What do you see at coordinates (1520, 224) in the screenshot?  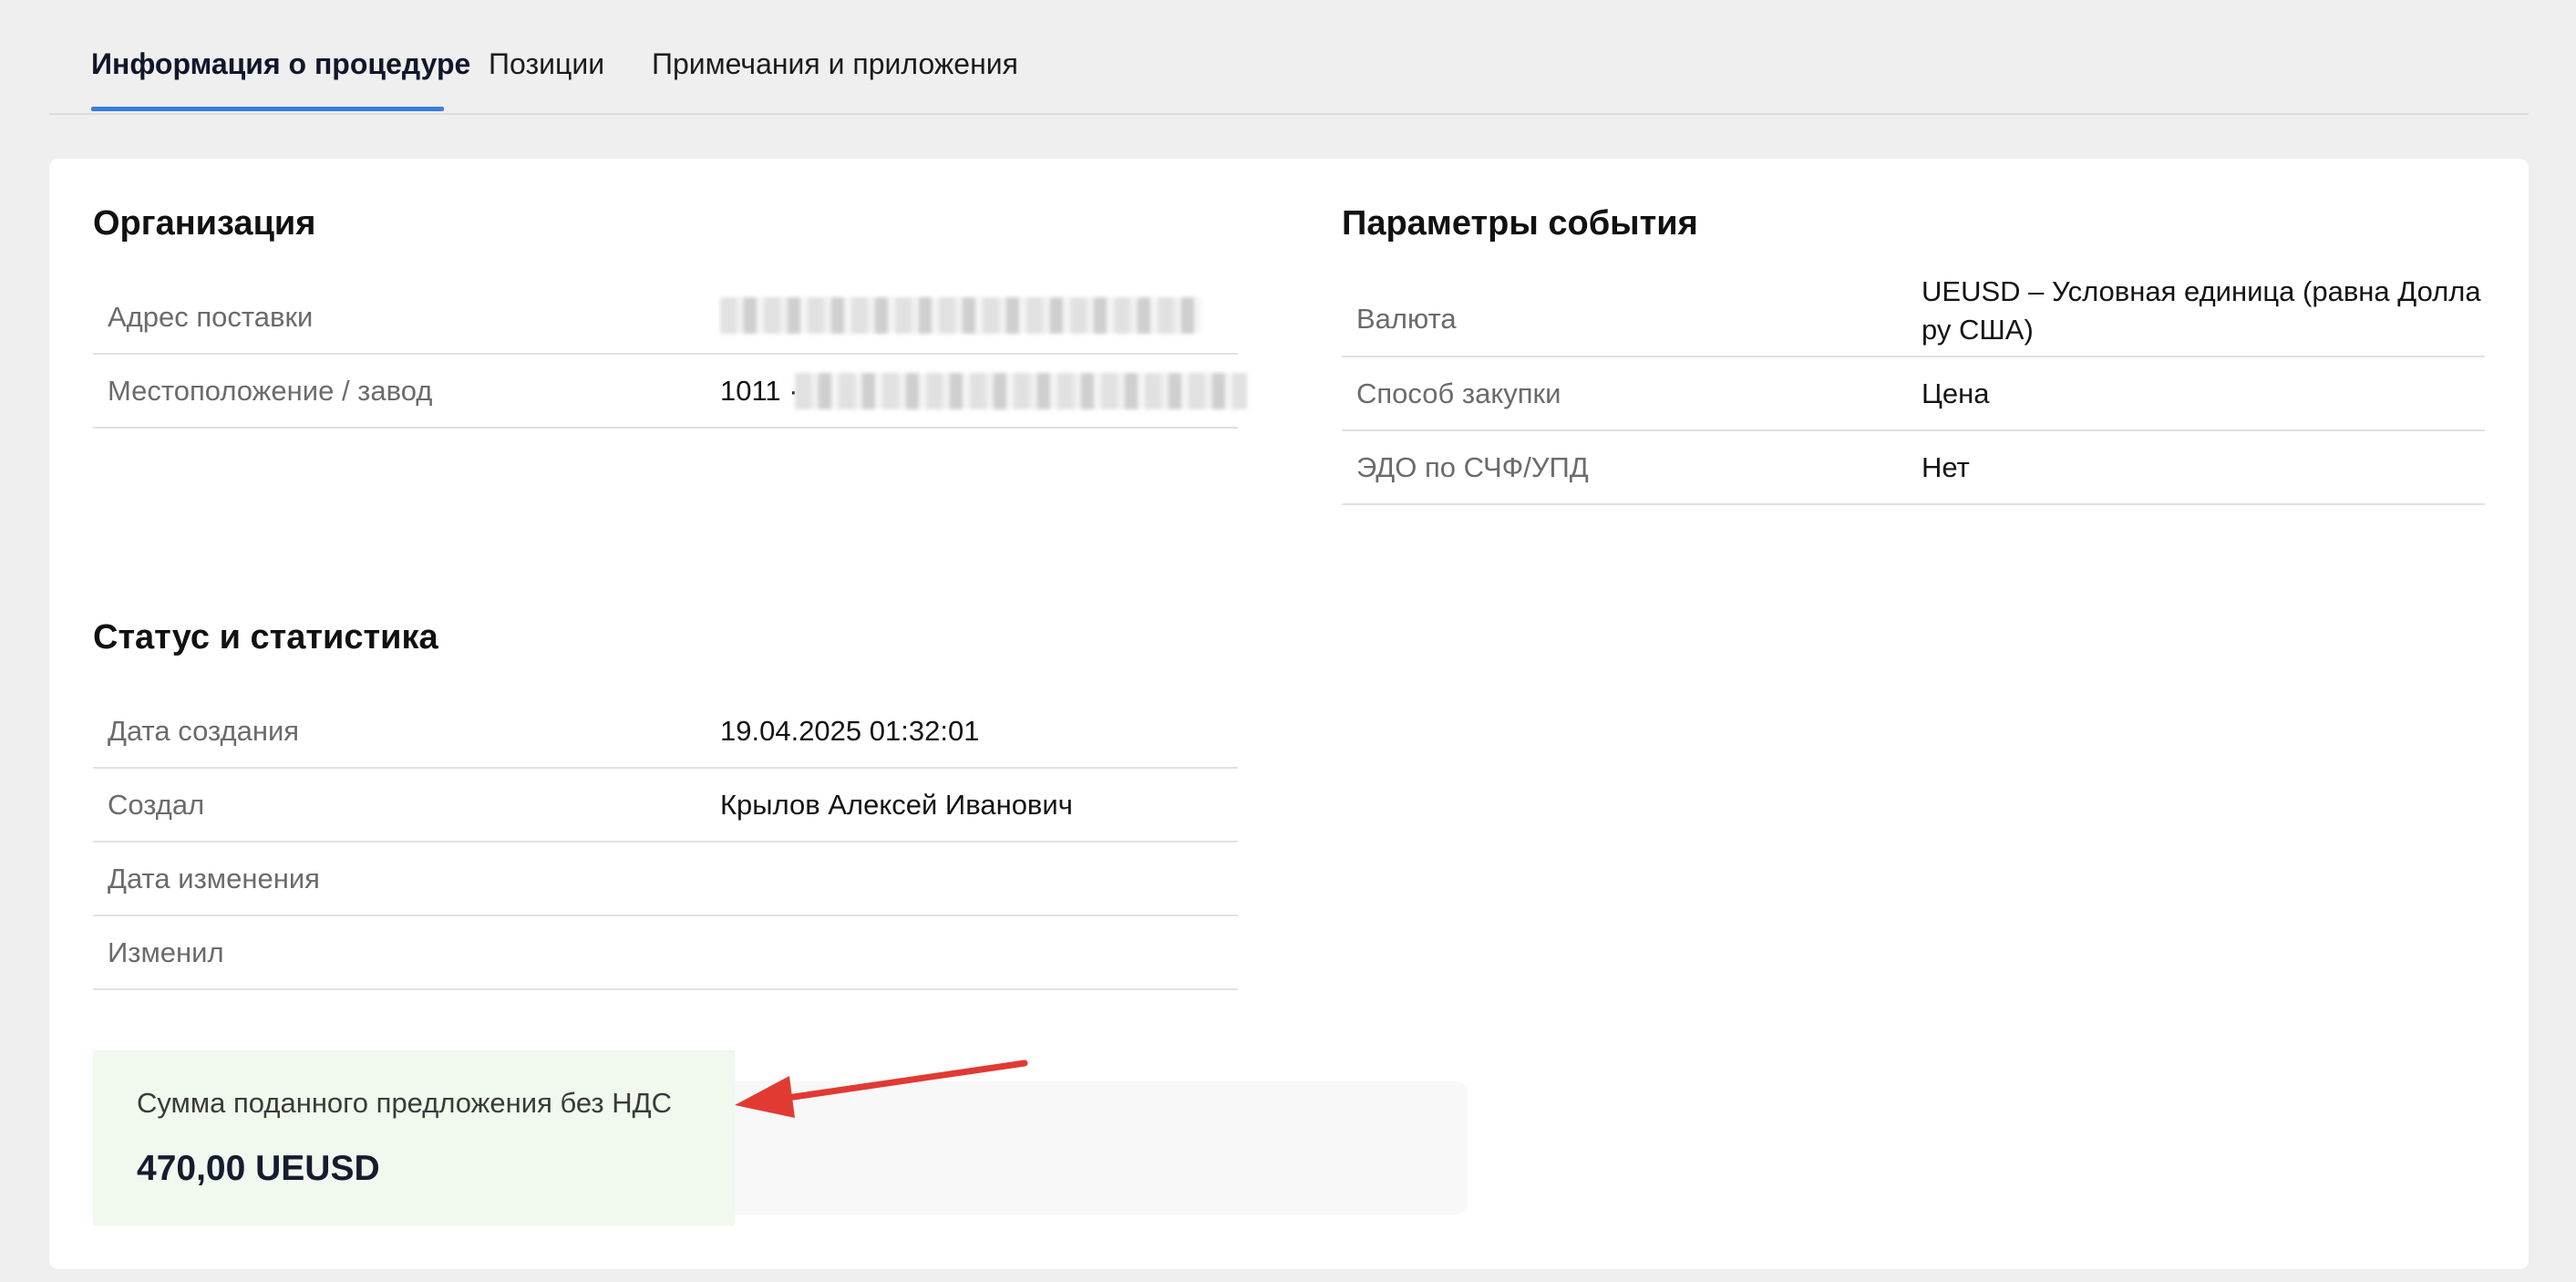 I see `event-params-title: Параметры события` at bounding box center [1520, 224].